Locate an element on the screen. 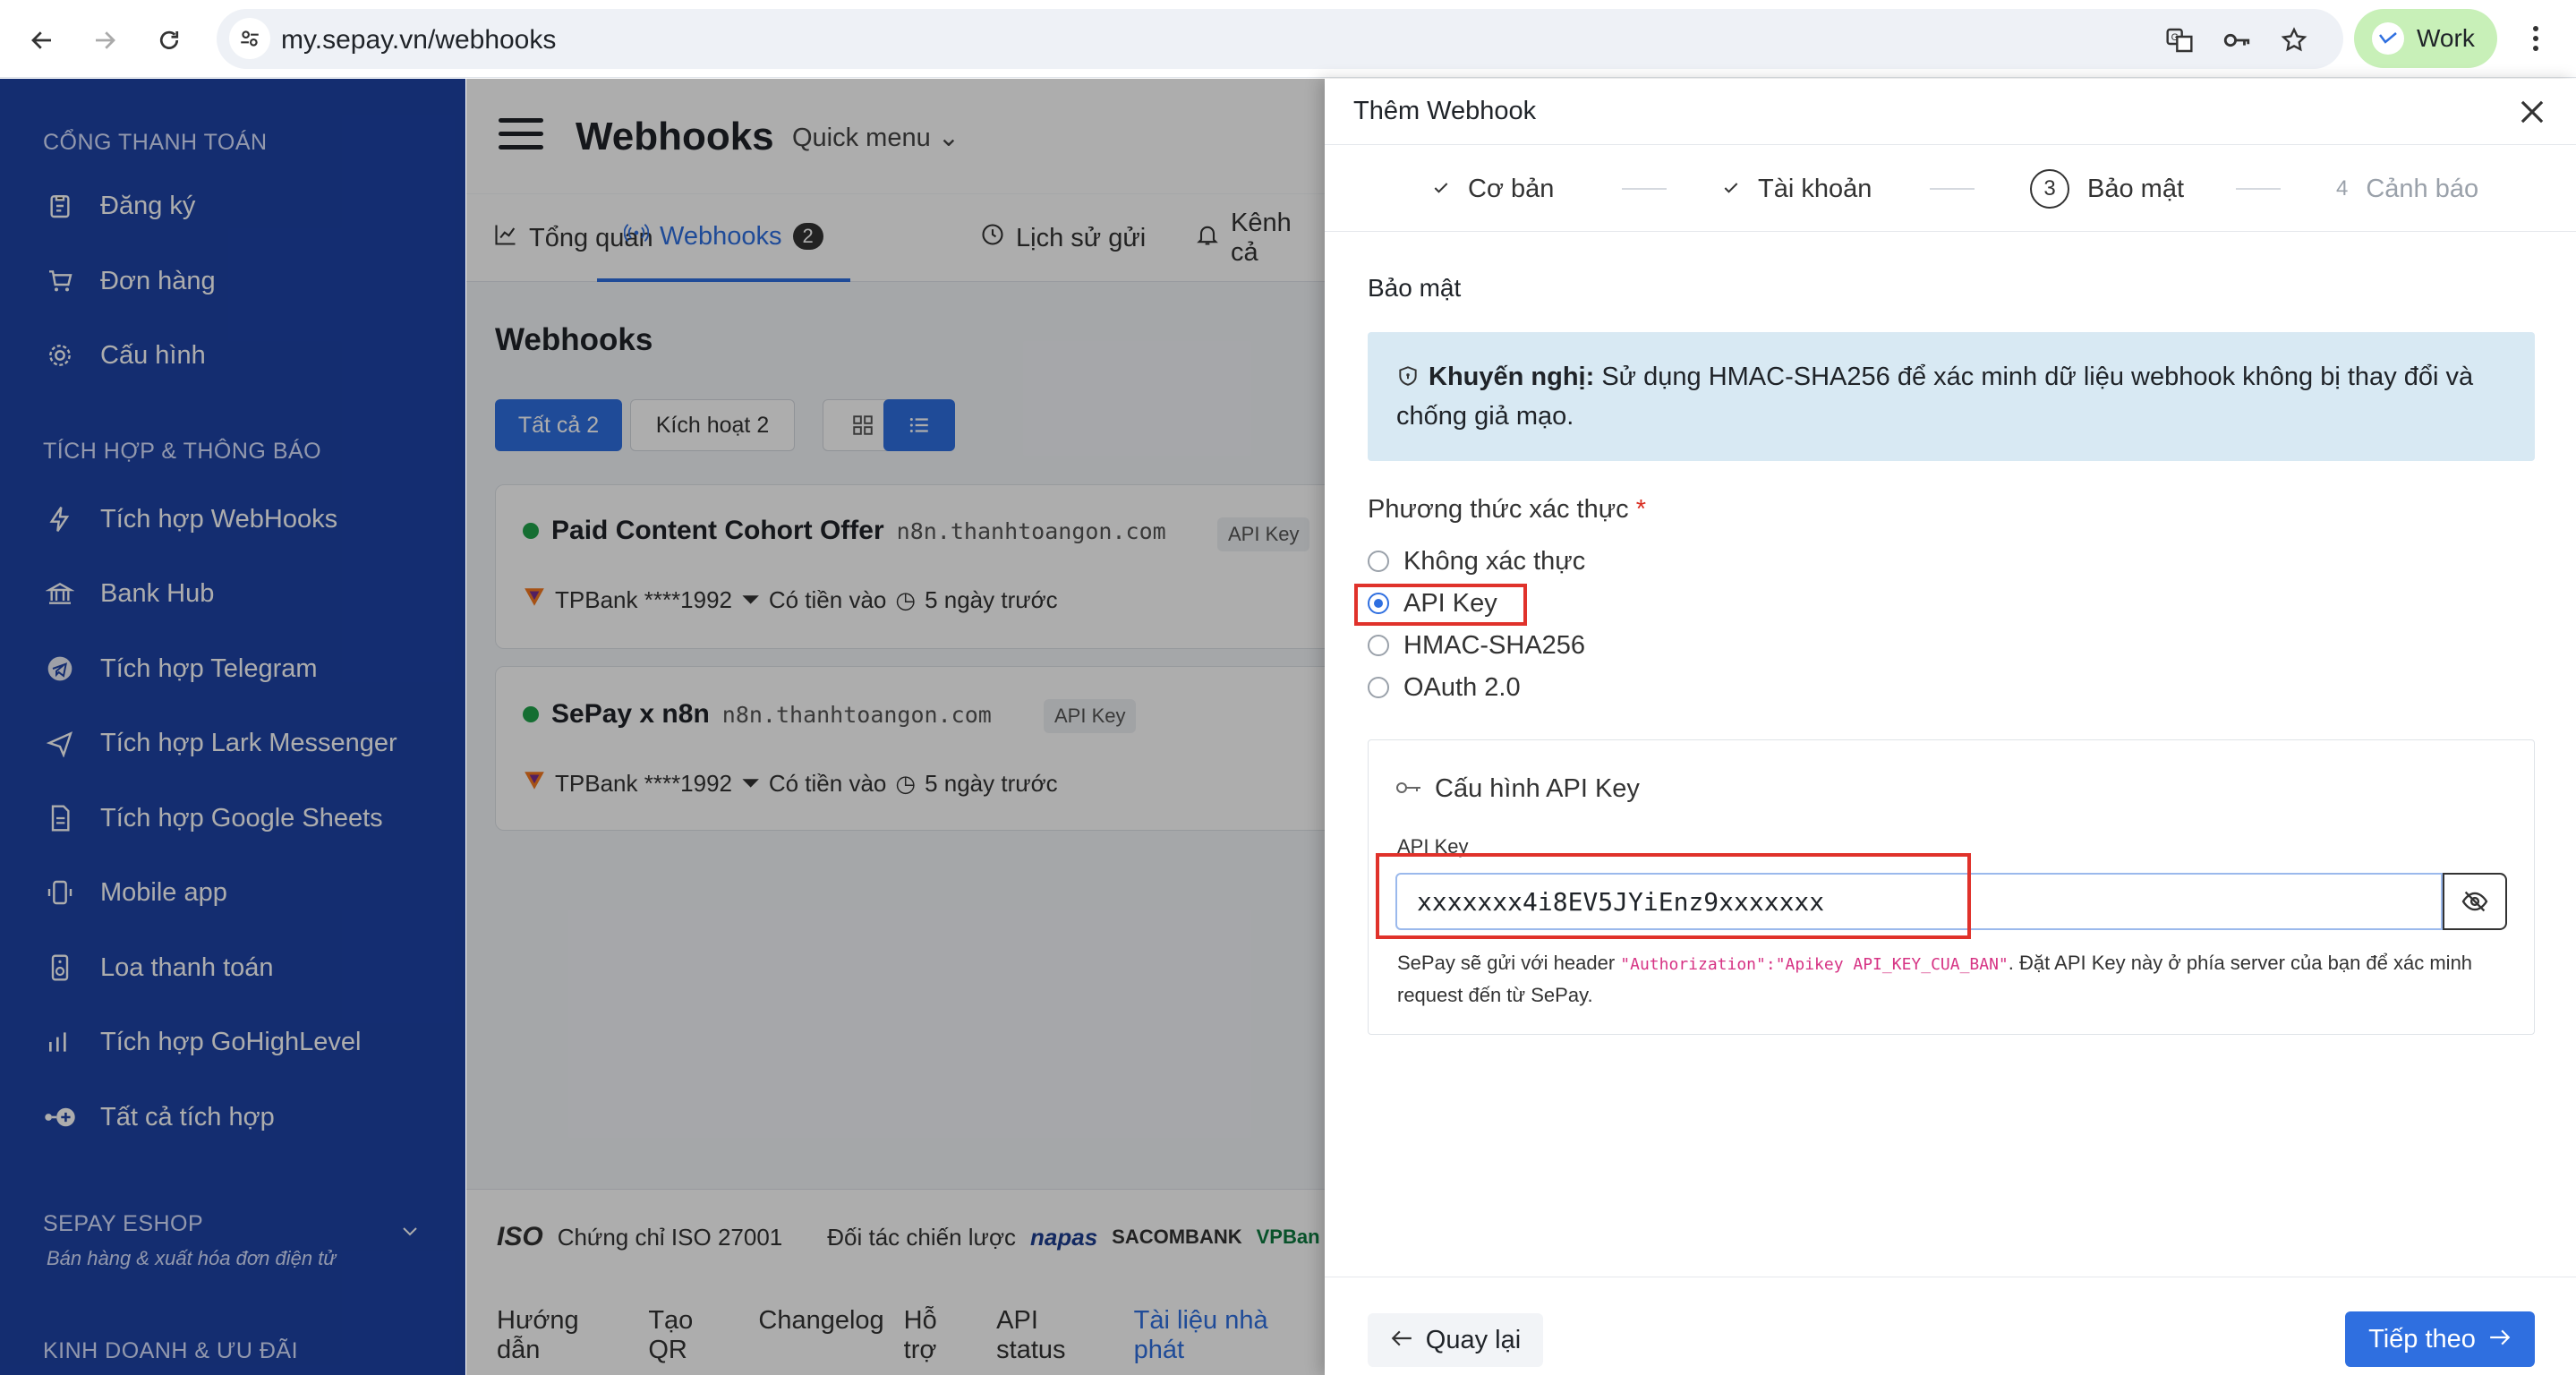 This screenshot has width=2576, height=1375. forward-arrow-icon is located at coordinates (104, 40).